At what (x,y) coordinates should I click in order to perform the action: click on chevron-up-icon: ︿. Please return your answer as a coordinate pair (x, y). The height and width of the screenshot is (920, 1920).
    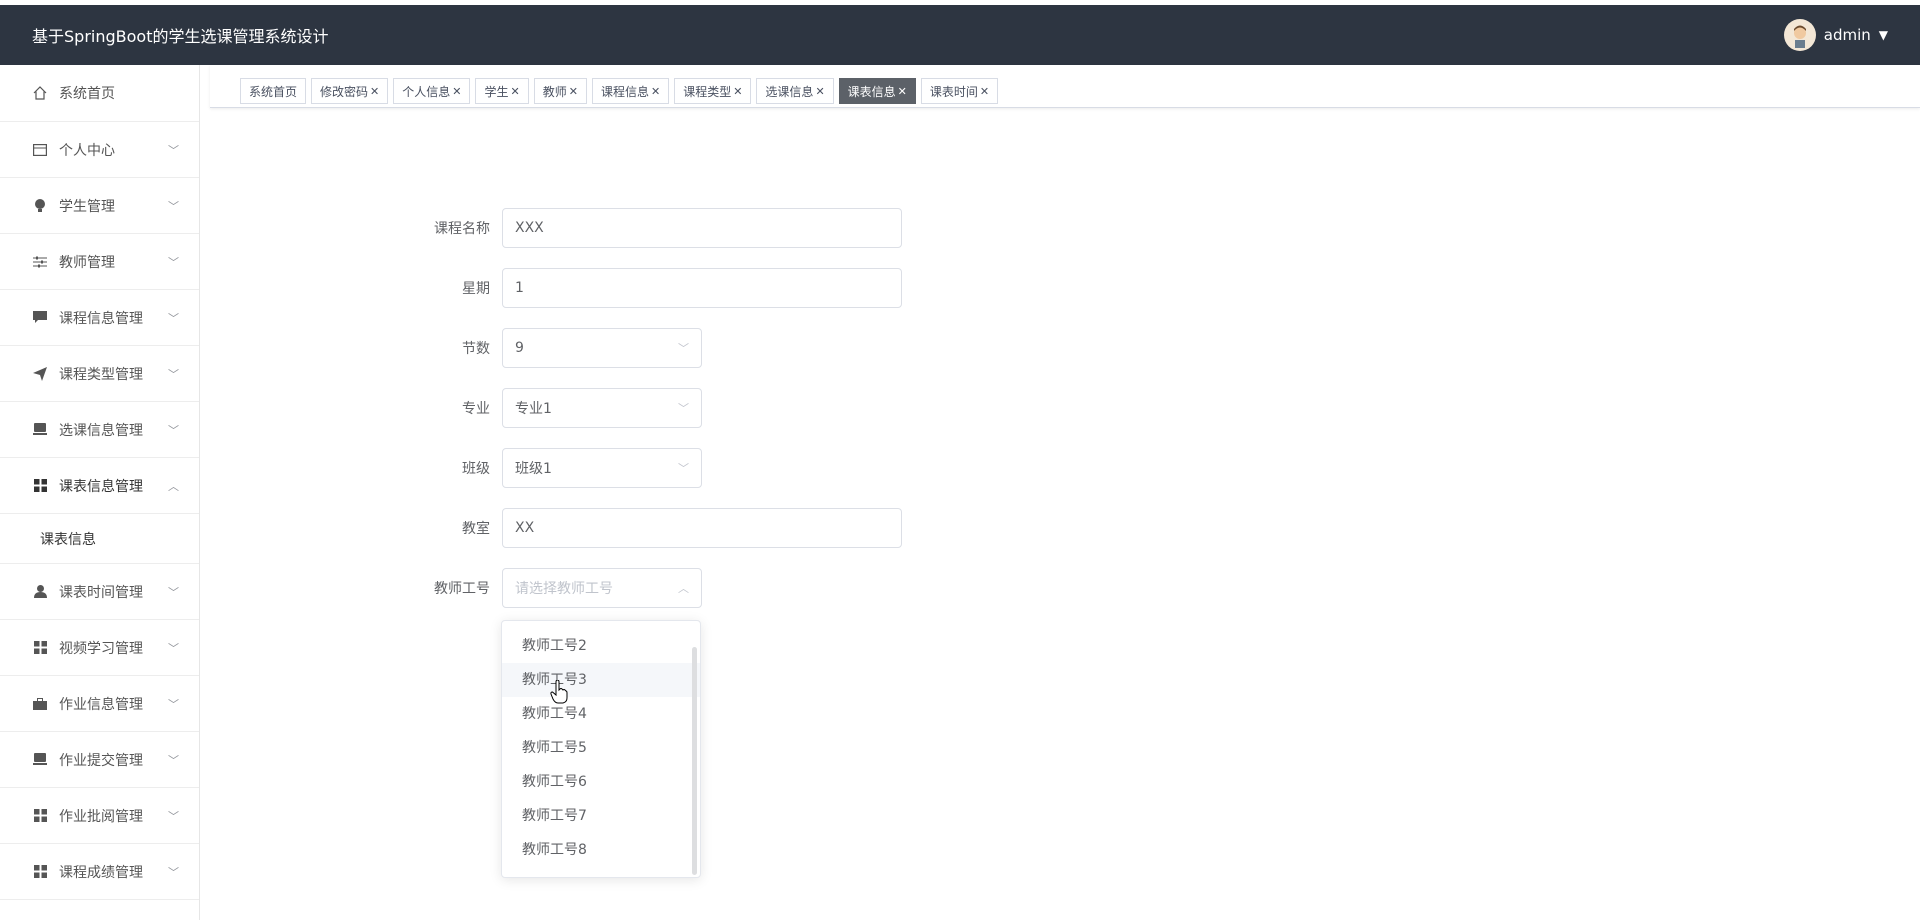
    Looking at the image, I should click on (173, 486).